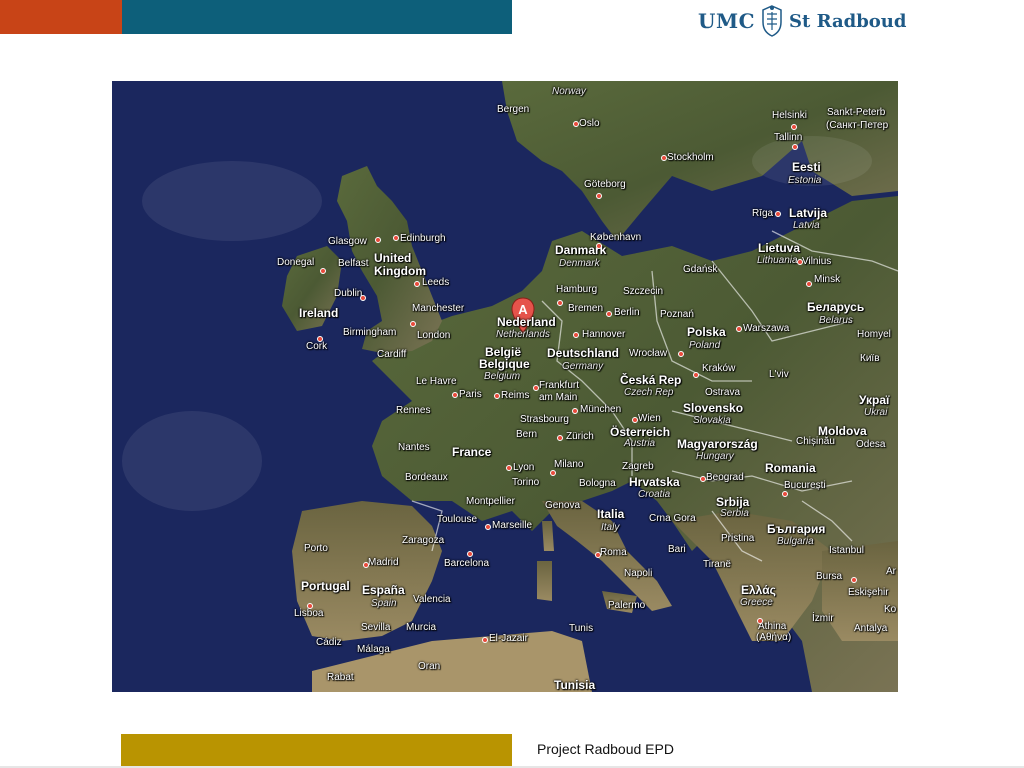 Image resolution: width=1024 pixels, height=768 pixels. Describe the element at coordinates (563, 505) in the screenshot. I see `city-genova: Genova` at that location.